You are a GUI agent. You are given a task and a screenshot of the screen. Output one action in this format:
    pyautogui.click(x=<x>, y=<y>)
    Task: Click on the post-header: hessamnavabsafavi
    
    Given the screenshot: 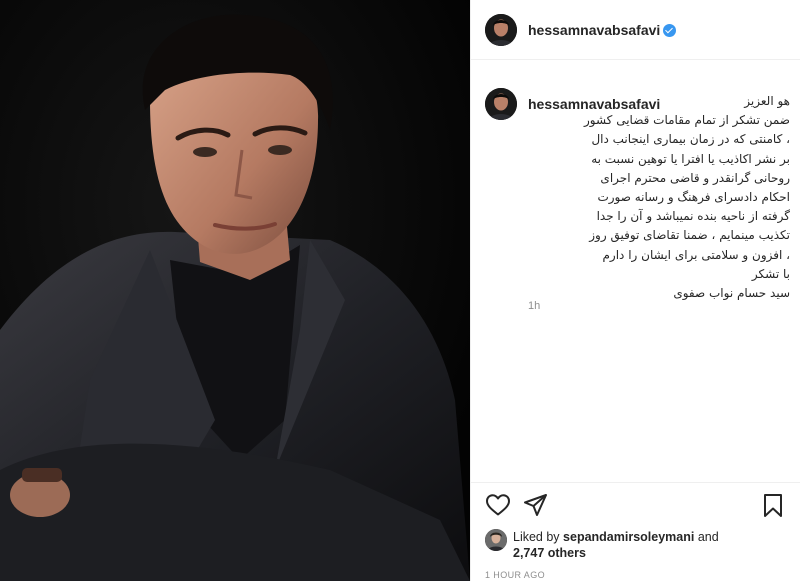 What is the action you would take?
    pyautogui.click(x=635, y=30)
    